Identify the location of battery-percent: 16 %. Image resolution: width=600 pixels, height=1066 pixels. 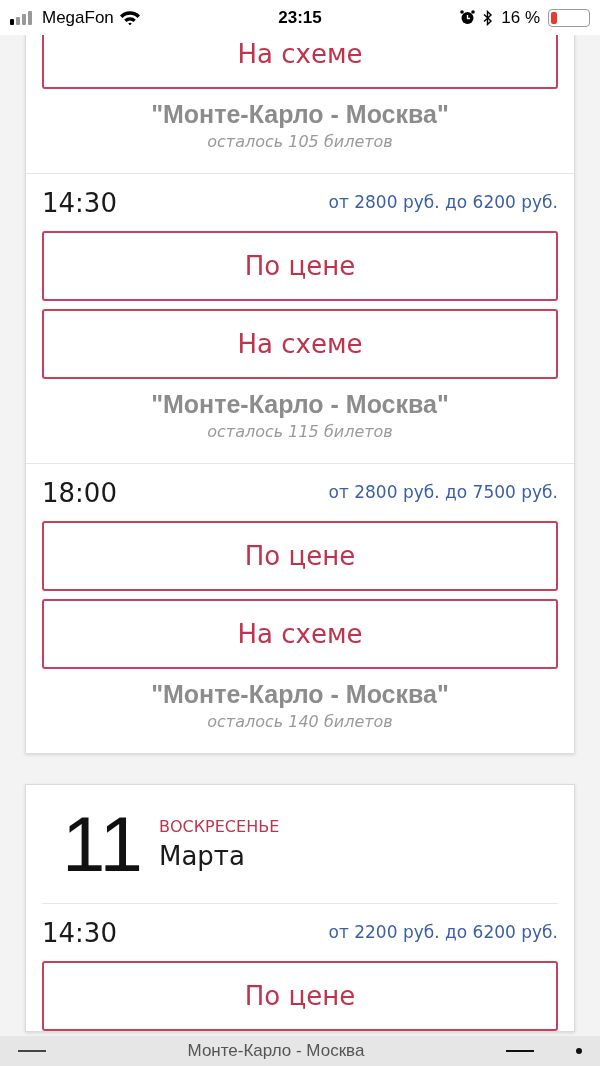
(520, 17).